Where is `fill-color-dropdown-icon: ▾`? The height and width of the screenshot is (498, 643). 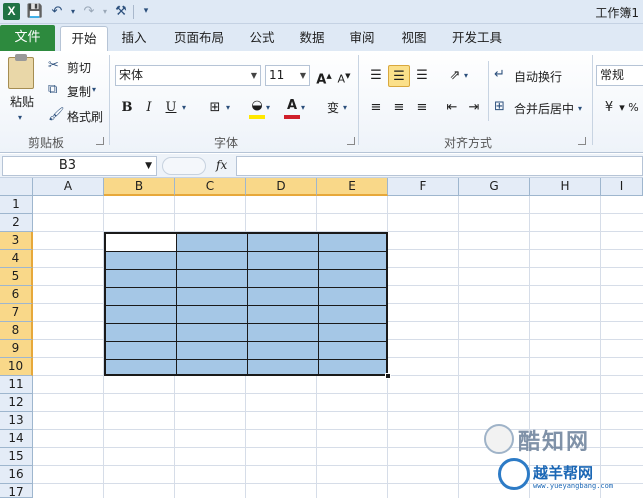
fill-color-dropdown-icon: ▾ is located at coordinates (268, 108).